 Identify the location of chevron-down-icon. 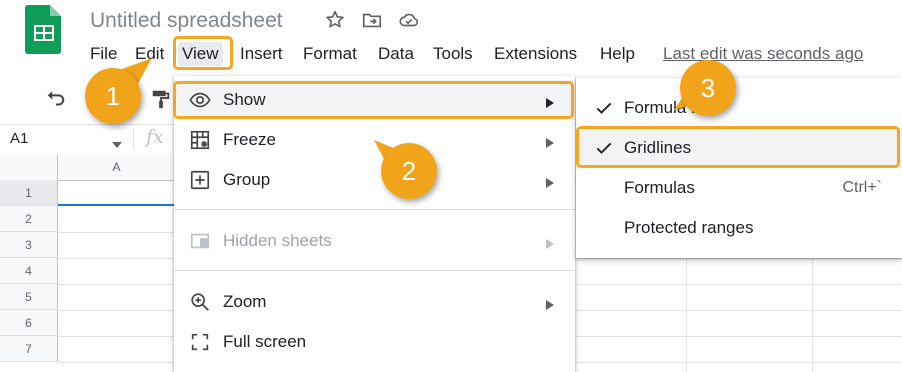
(117, 142).